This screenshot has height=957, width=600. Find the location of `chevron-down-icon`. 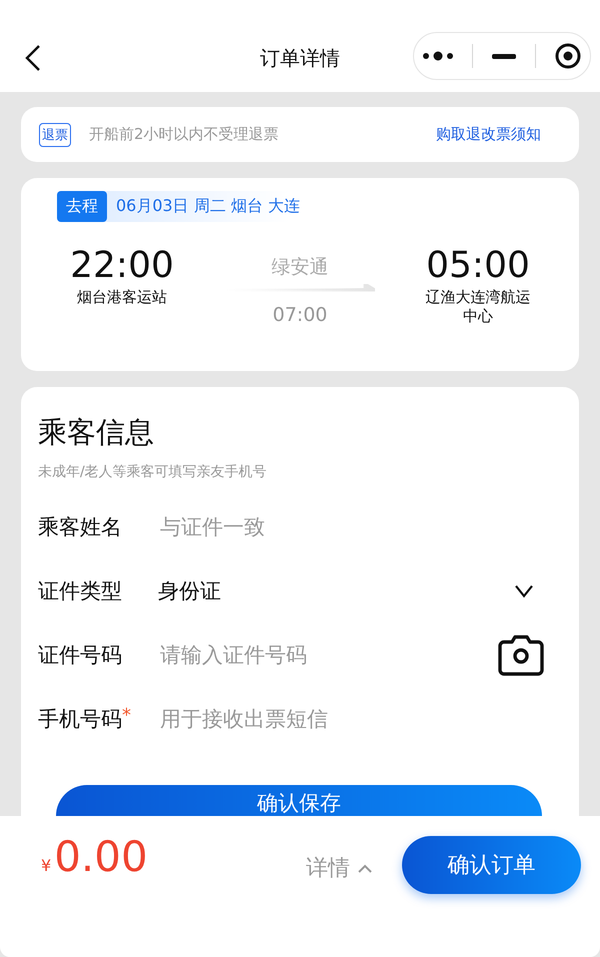

chevron-down-icon is located at coordinates (524, 591).